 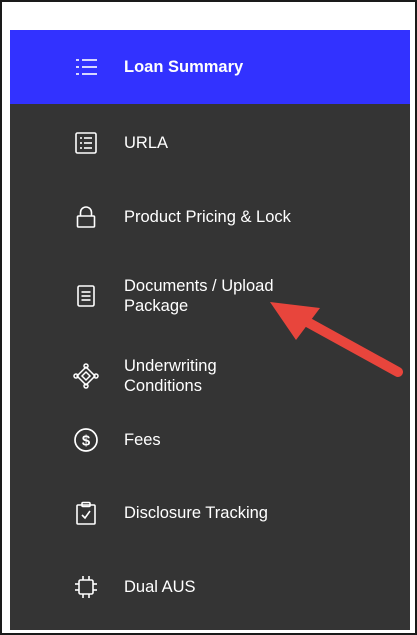 What do you see at coordinates (86, 587) in the screenshot?
I see `chip-icon` at bounding box center [86, 587].